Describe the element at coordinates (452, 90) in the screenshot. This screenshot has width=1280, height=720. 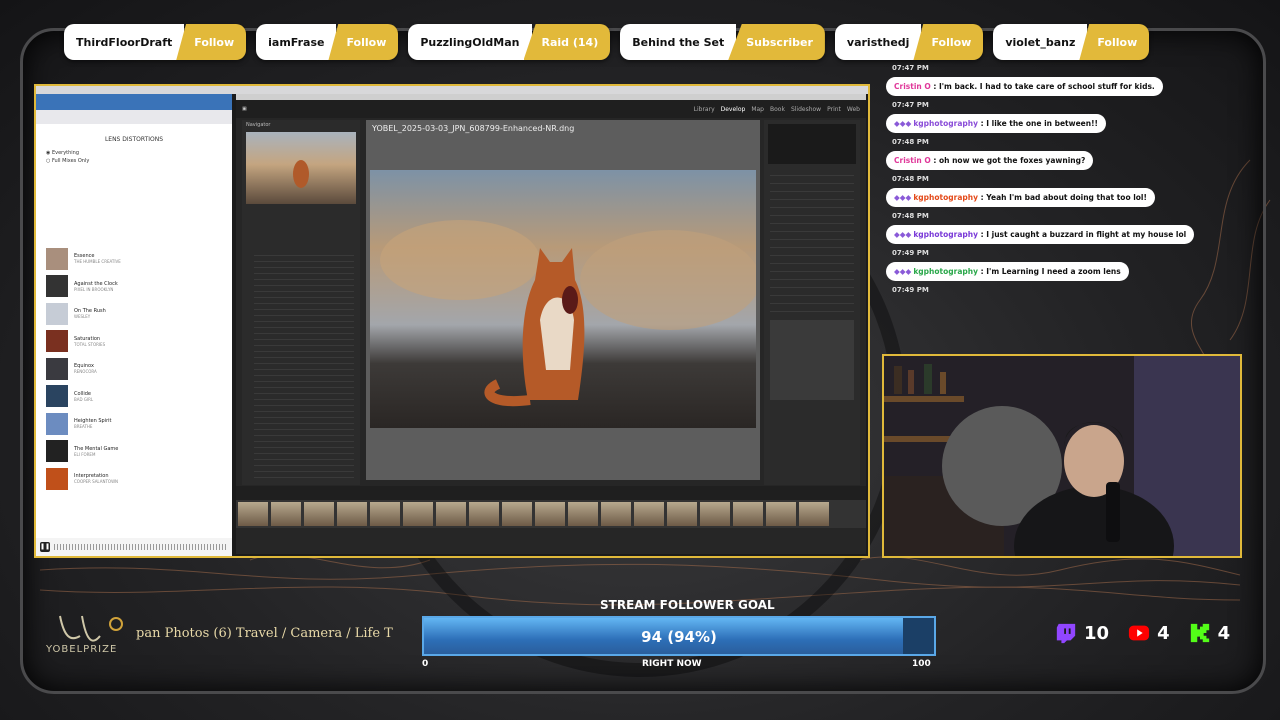
I see `mac-menubar` at that location.